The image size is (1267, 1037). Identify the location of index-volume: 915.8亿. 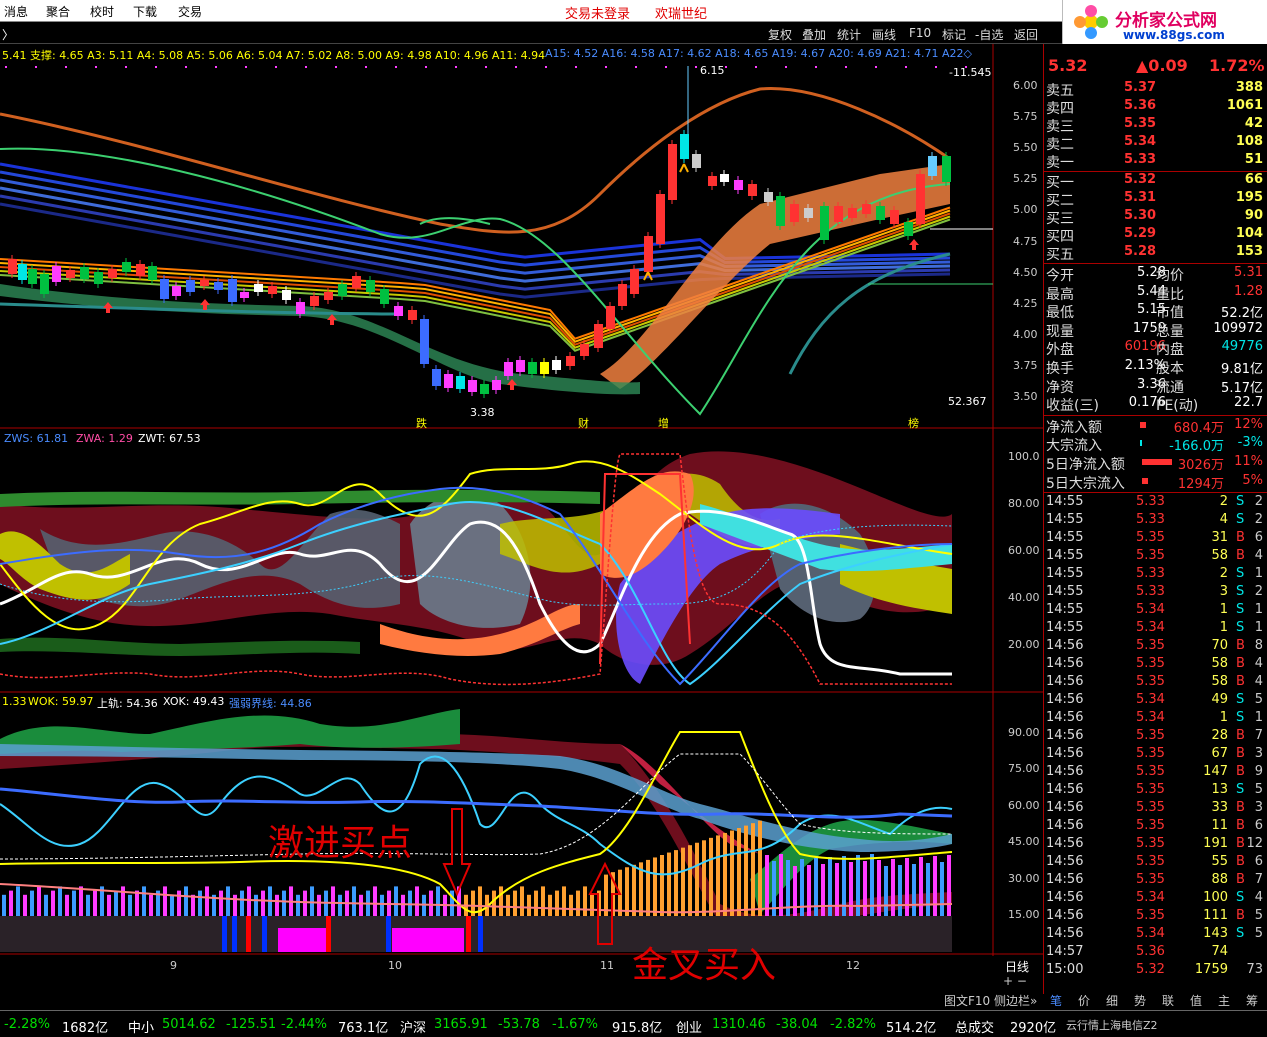
(637, 1028).